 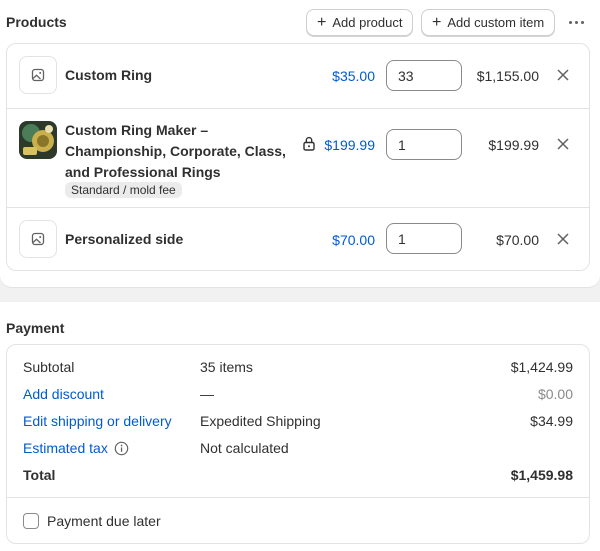 I want to click on variant-badge: Standard / mold fee, so click(x=123, y=190).